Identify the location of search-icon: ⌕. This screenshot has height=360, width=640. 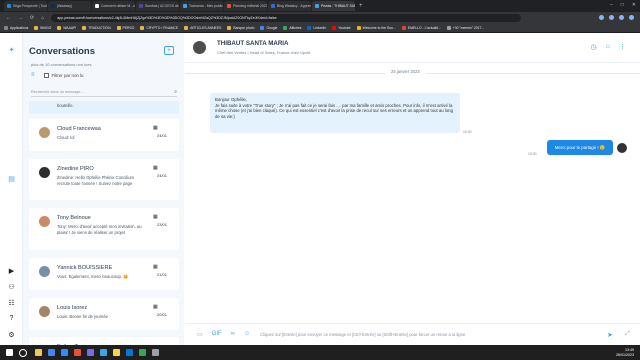
(175, 92).